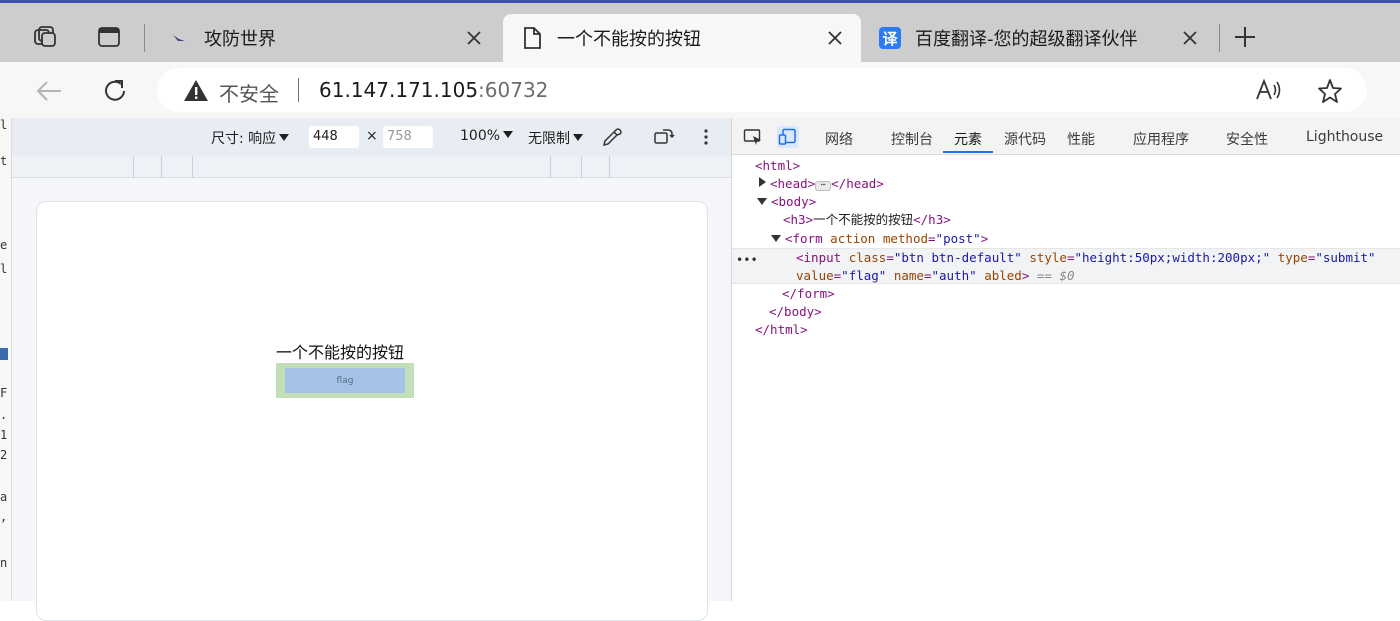 The width and height of the screenshot is (1400, 621). What do you see at coordinates (954, 275) in the screenshot?
I see `attr-name-value: "auth"` at bounding box center [954, 275].